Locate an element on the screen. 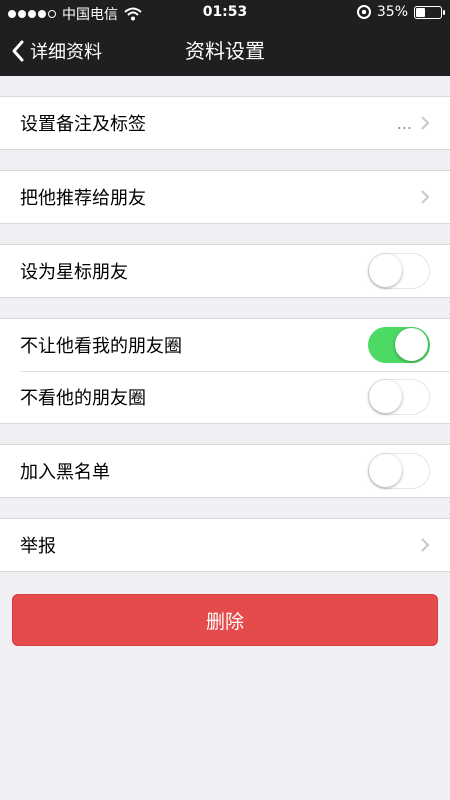 This screenshot has height=800, width=450. row-label: 不看他的朋友圈 is located at coordinates (83, 398).